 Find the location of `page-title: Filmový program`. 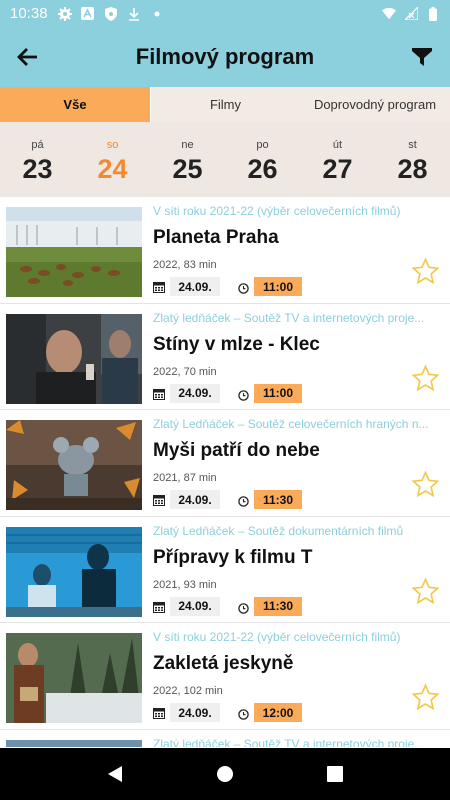

page-title: Filmový program is located at coordinates (225, 56).